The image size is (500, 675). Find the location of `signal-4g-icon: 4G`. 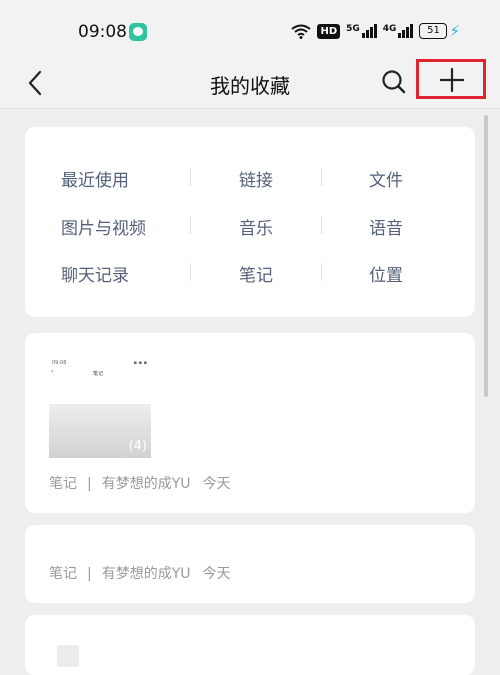

signal-4g-icon: 4G is located at coordinates (398, 31).